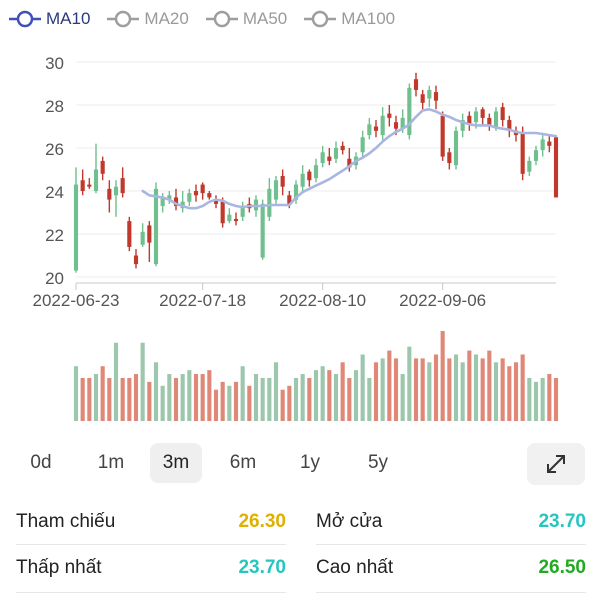 The width and height of the screenshot is (600, 600). I want to click on y-tick-label: 20, so click(54, 278).